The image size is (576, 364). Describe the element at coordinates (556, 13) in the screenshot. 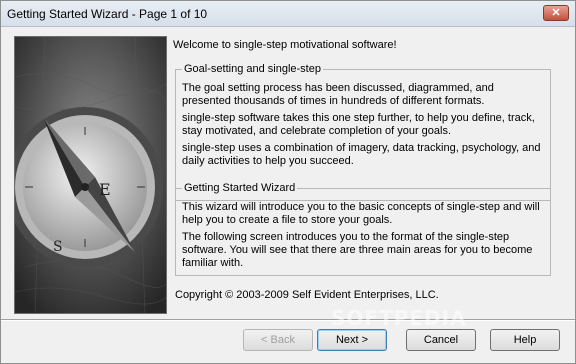

I see `close-button: ✕` at that location.